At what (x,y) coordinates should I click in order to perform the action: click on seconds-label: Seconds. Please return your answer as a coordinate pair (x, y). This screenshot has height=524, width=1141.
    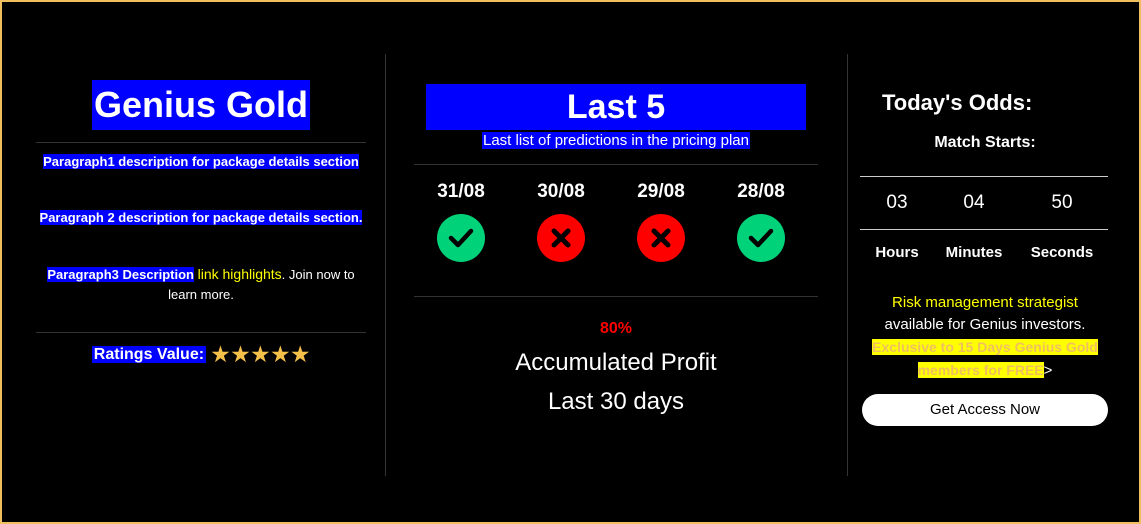
    Looking at the image, I should click on (1062, 252).